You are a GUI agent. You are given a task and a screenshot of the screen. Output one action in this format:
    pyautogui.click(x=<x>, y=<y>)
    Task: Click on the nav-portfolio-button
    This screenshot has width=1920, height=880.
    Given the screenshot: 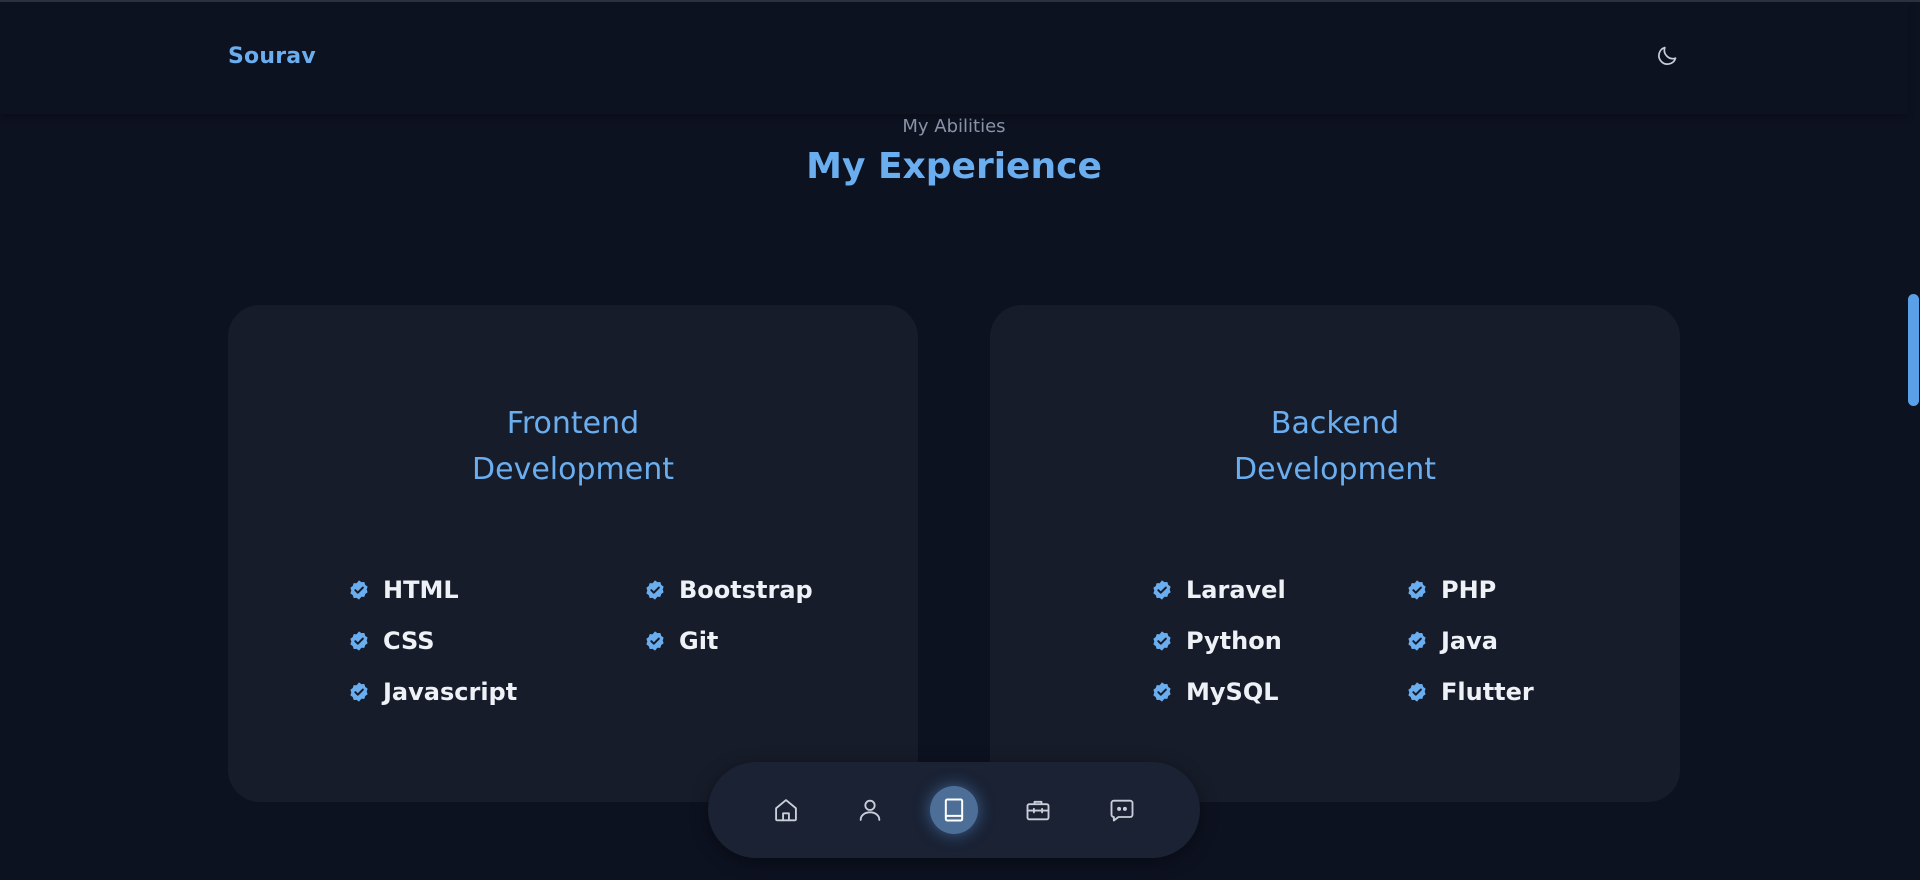 What is the action you would take?
    pyautogui.click(x=1038, y=810)
    